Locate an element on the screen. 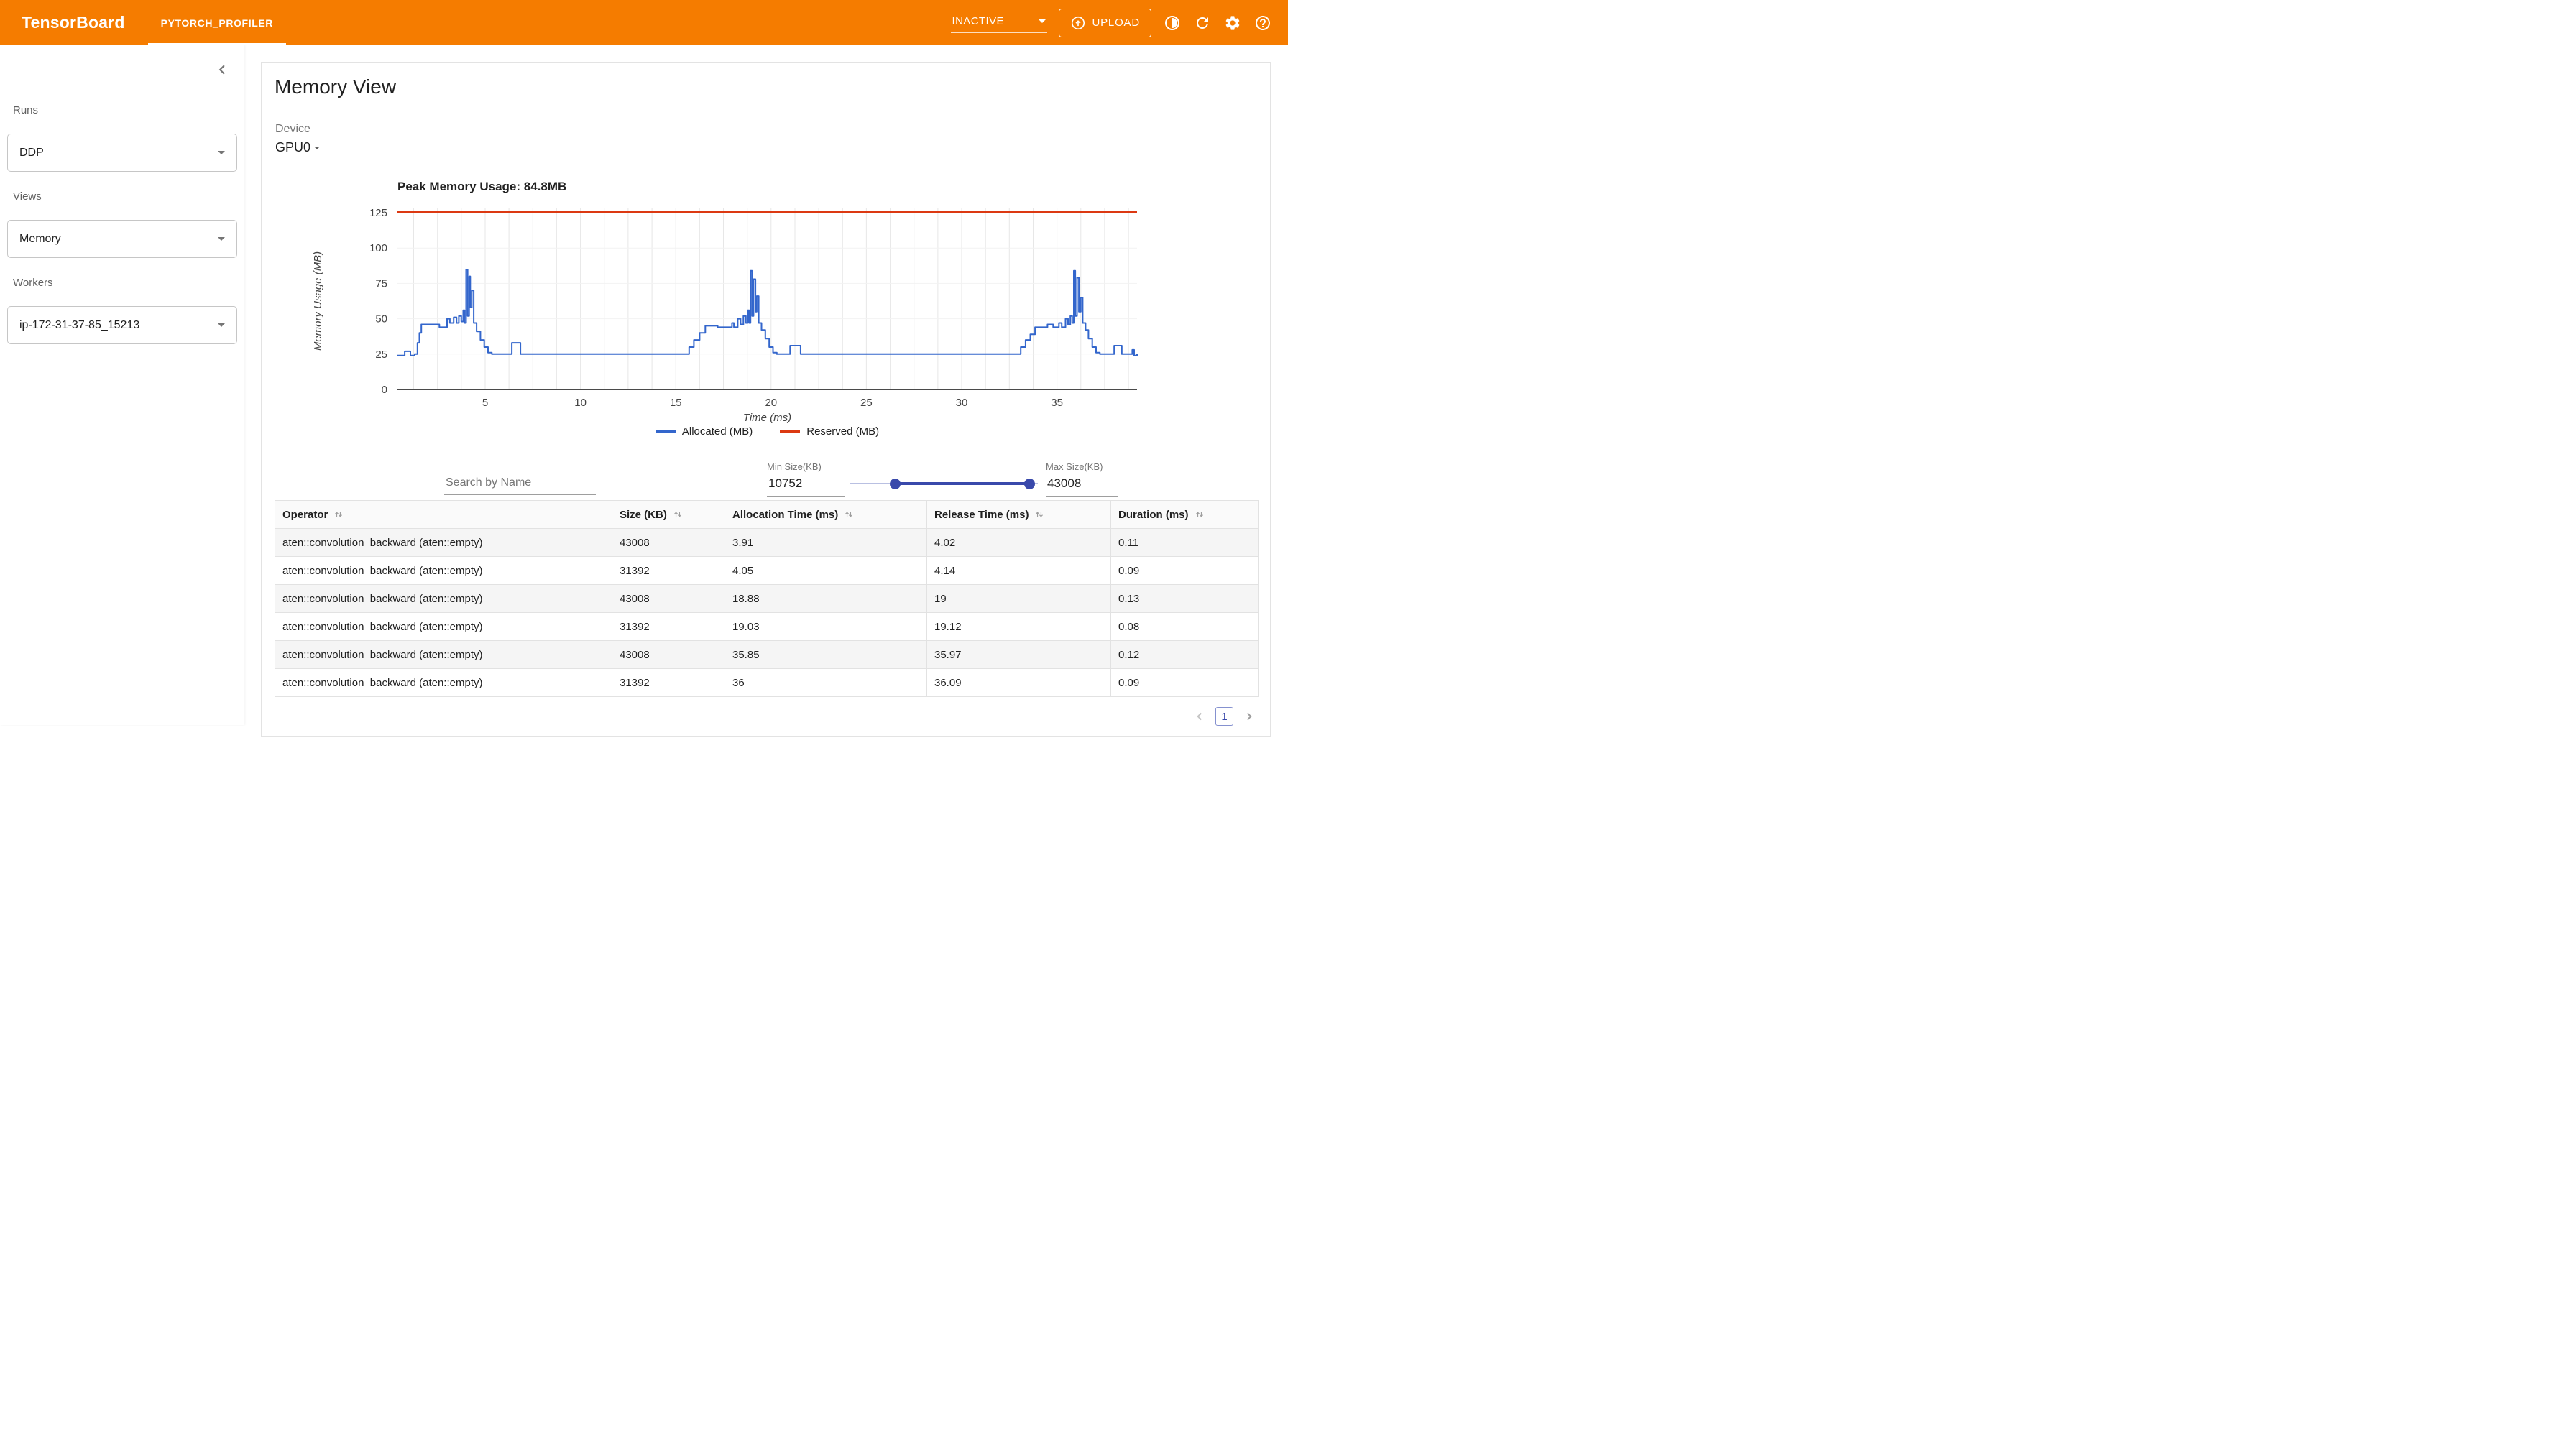 This screenshot has height=1450, width=2576. column-header-label: Size (KB) is located at coordinates (643, 514).